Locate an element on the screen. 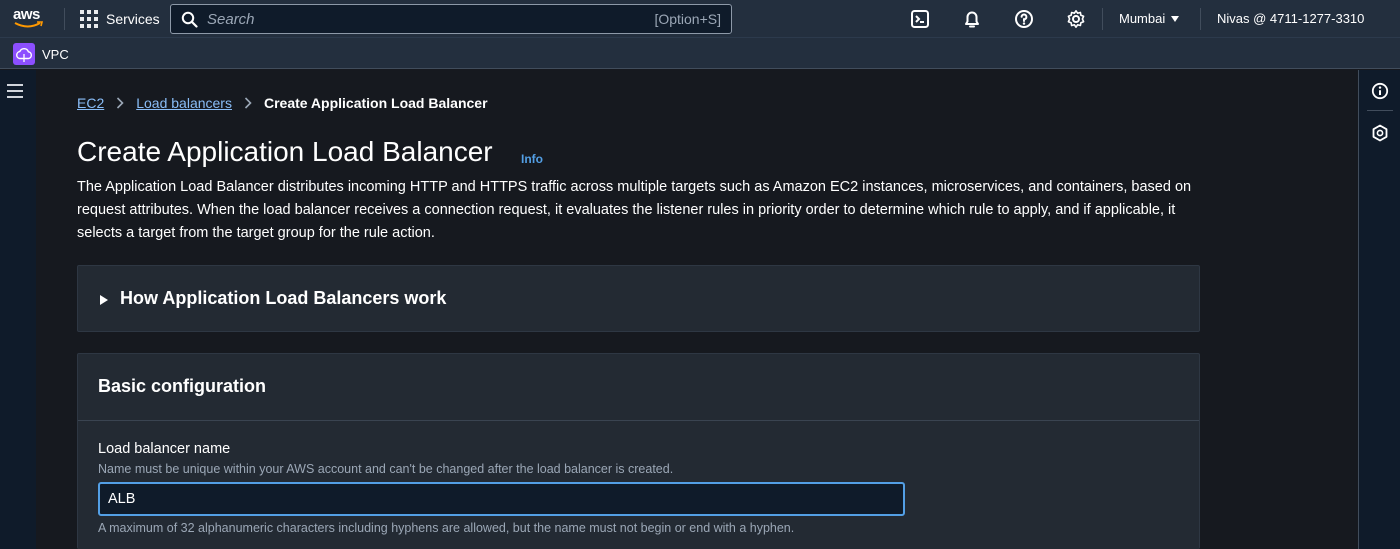  breadcrumb-ec2-link: EC2 is located at coordinates (90, 103).